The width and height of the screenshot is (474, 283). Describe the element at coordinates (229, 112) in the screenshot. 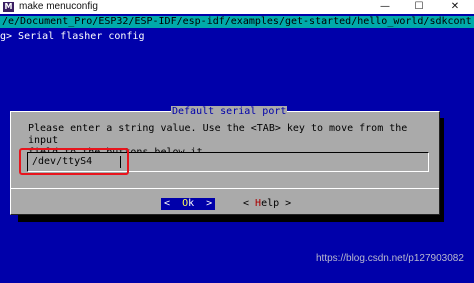

I see `dialog-title: Default serial port` at that location.